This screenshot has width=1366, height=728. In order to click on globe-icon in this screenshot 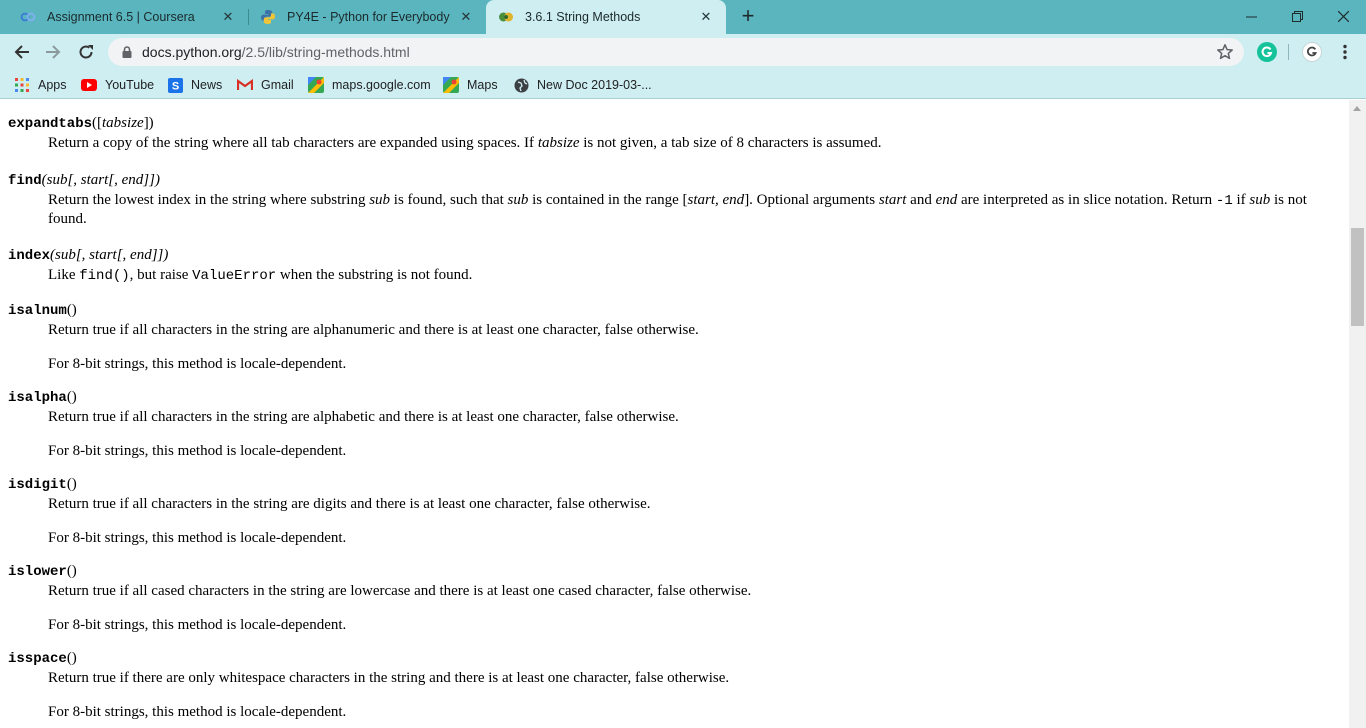, I will do `click(521, 85)`.